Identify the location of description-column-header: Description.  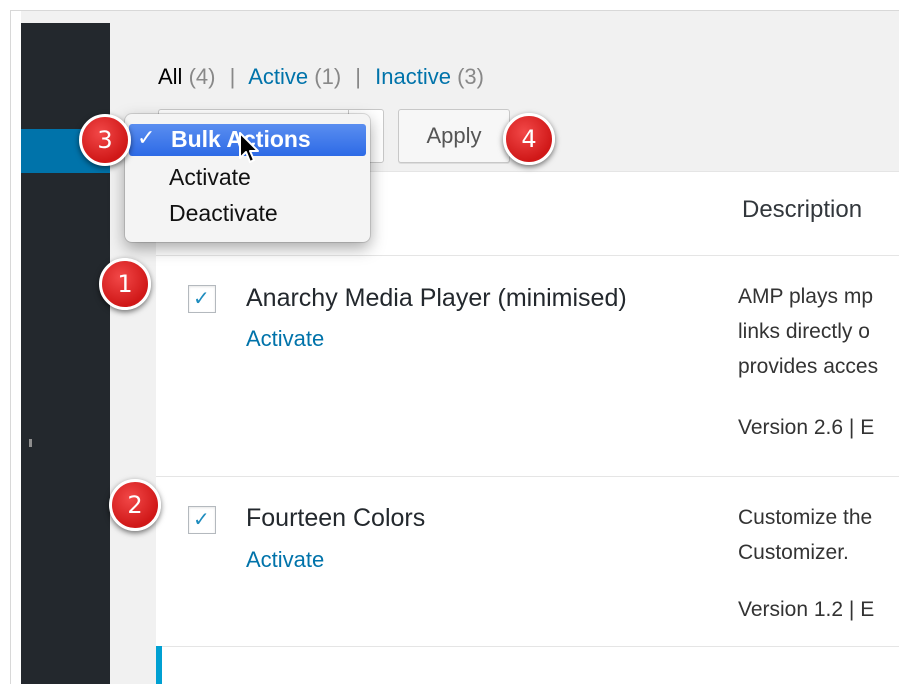
(802, 210).